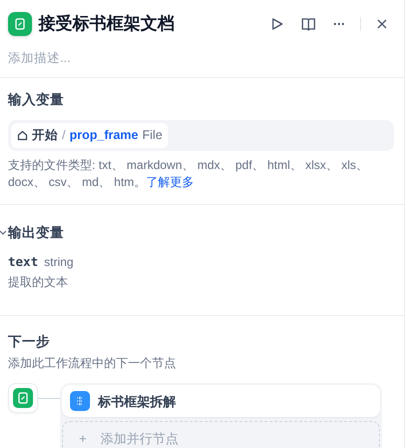 This screenshot has width=410, height=448. Describe the element at coordinates (3, 232) in the screenshot. I see `chevron-icon` at that location.